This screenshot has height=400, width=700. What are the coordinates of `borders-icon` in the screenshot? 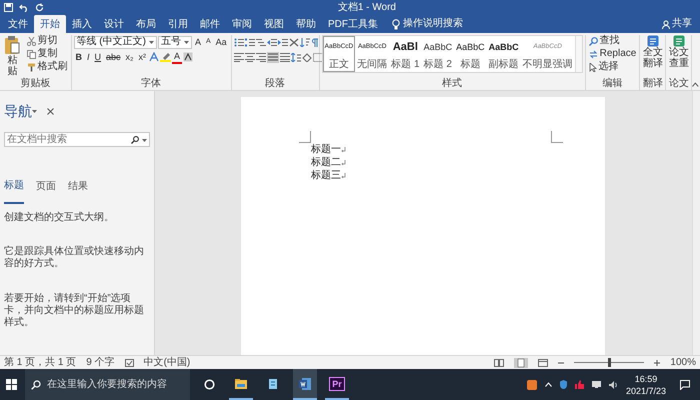 It's located at (317, 57).